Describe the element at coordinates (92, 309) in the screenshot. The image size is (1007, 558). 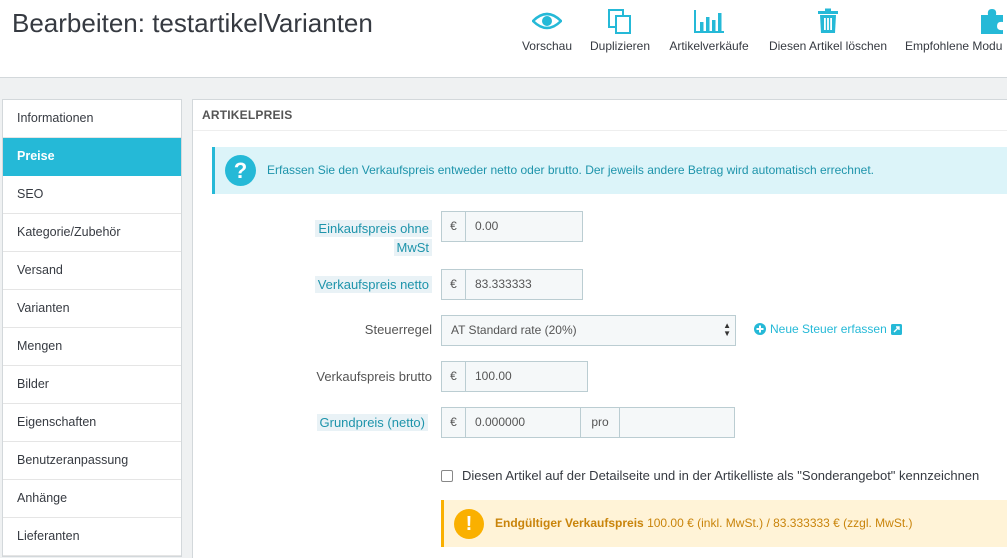
I see `tab-varianten: Varianten` at that location.